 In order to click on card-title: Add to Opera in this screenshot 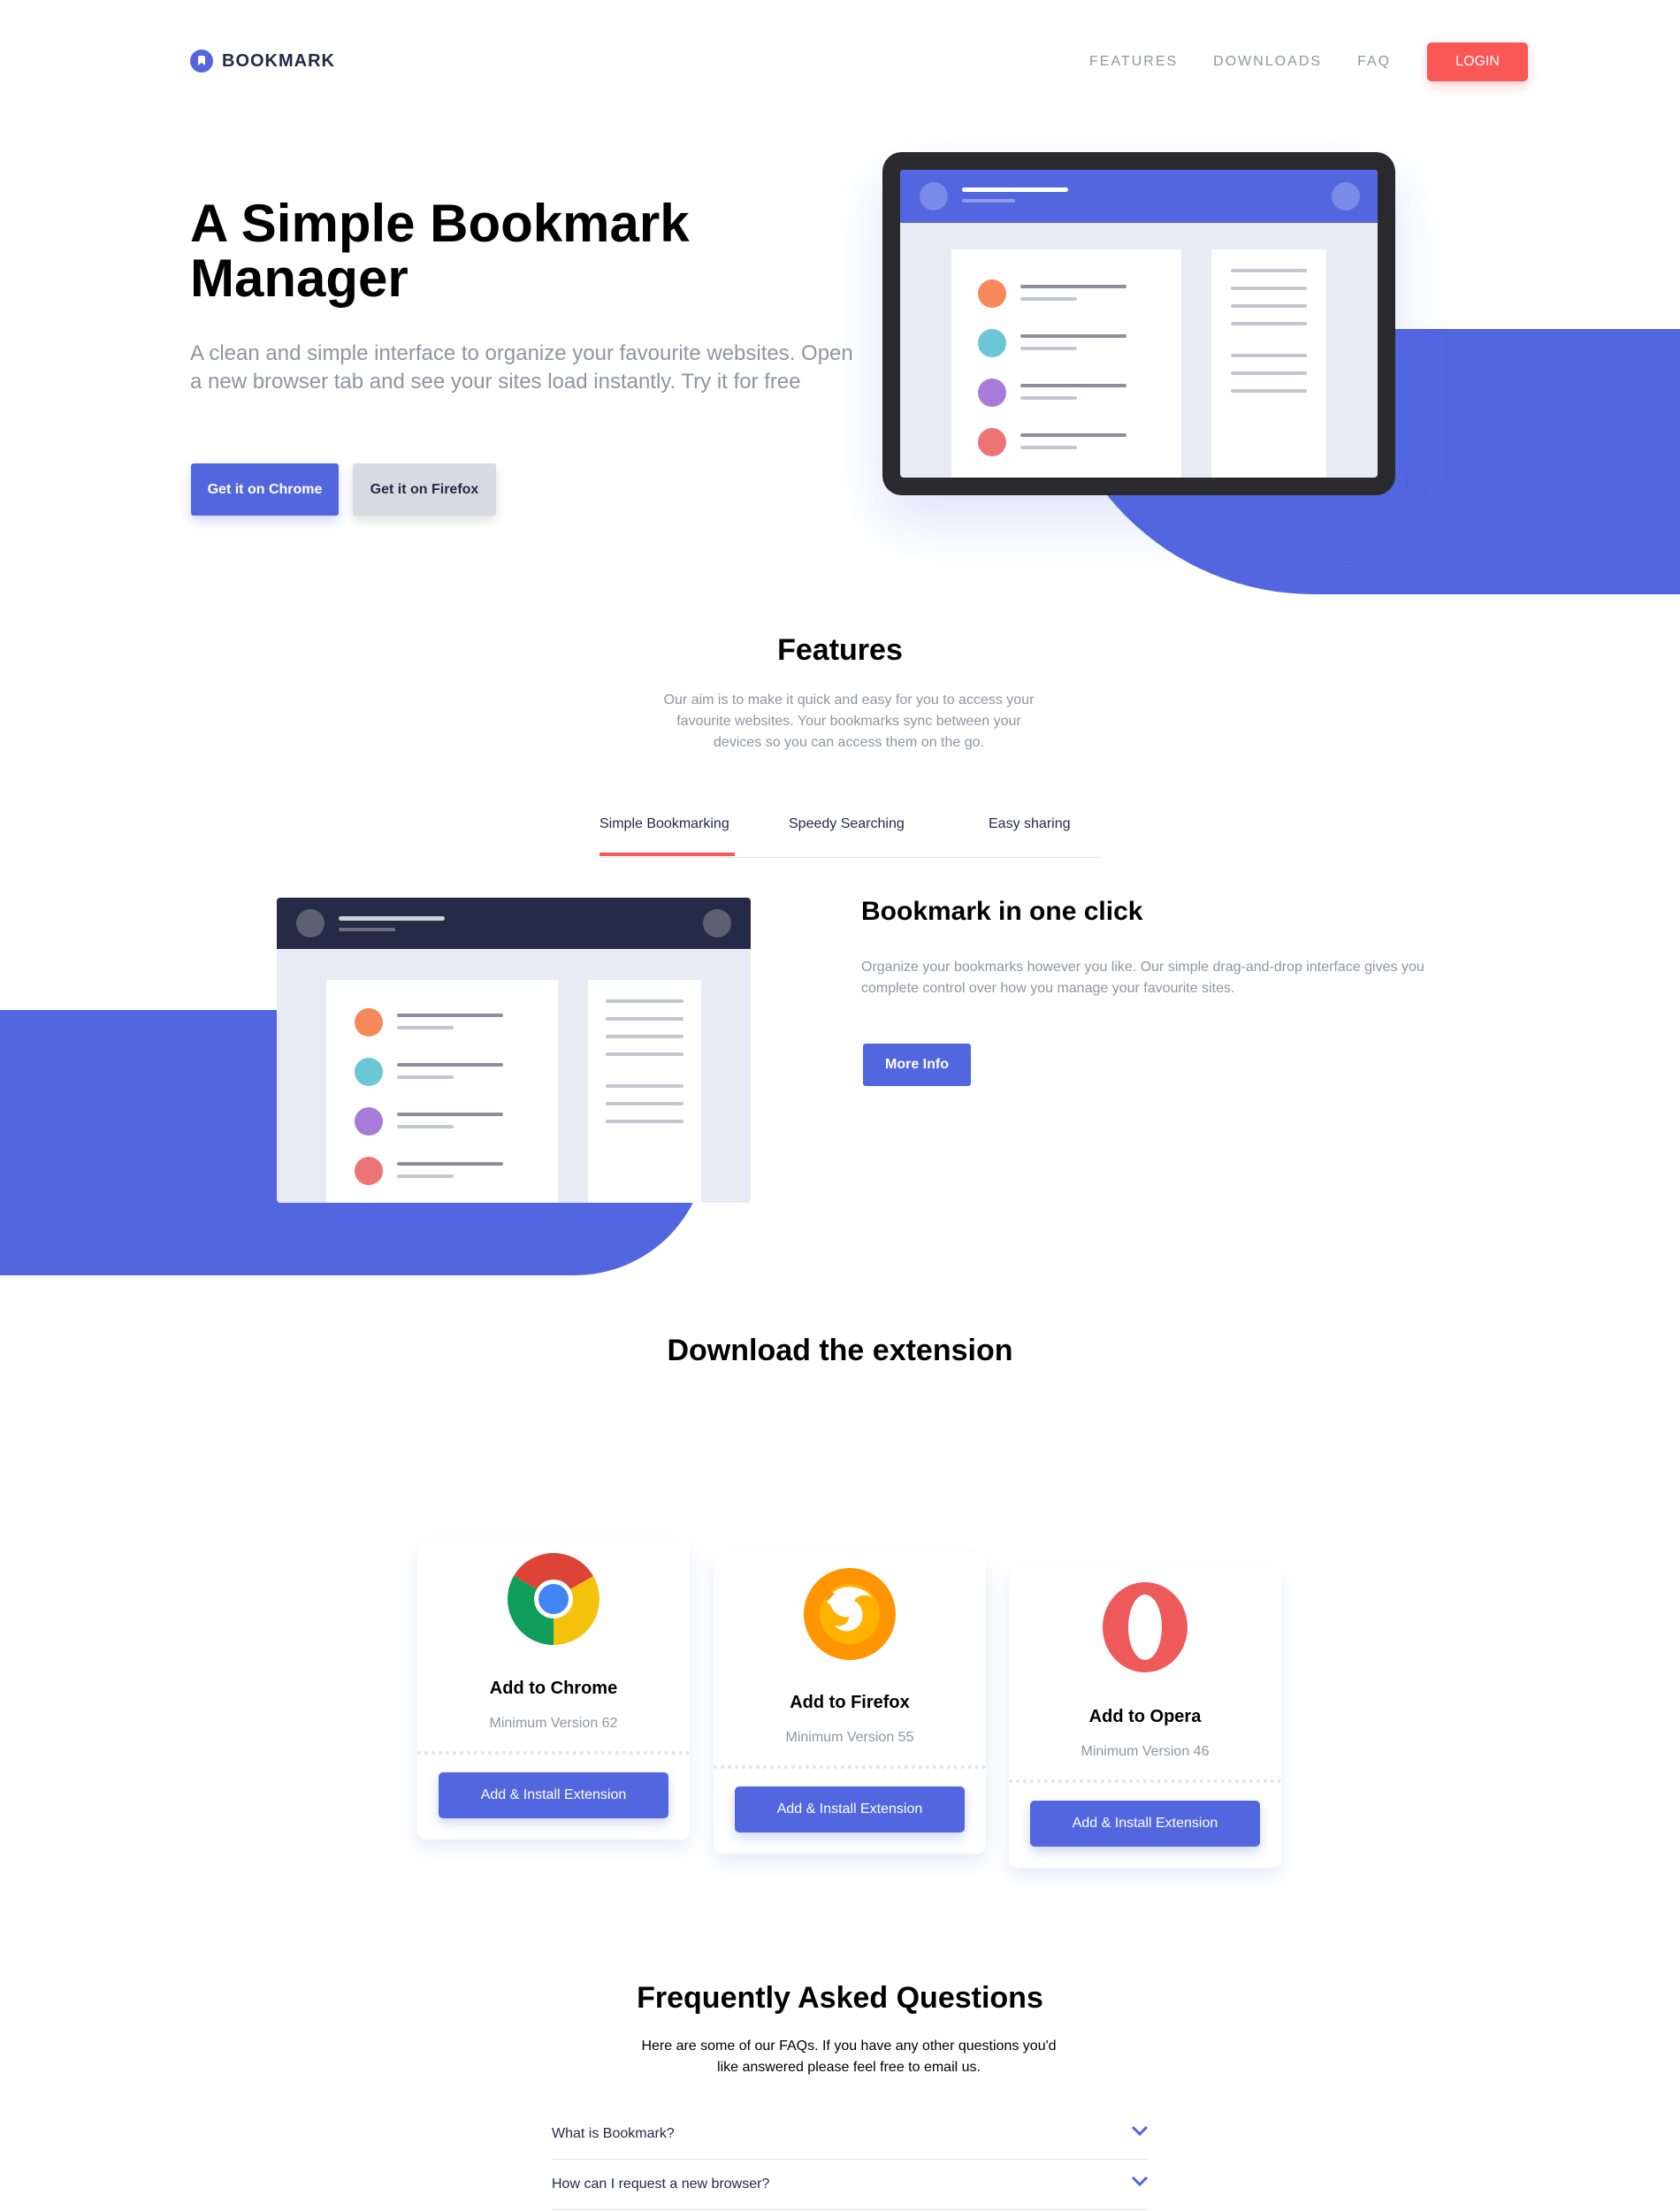, I will do `click(1145, 1716)`.